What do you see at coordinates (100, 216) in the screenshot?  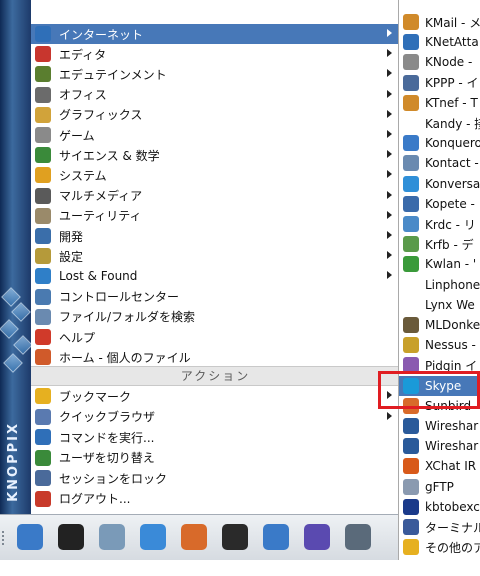 I see `menu-item-label: ユーティリティ` at bounding box center [100, 216].